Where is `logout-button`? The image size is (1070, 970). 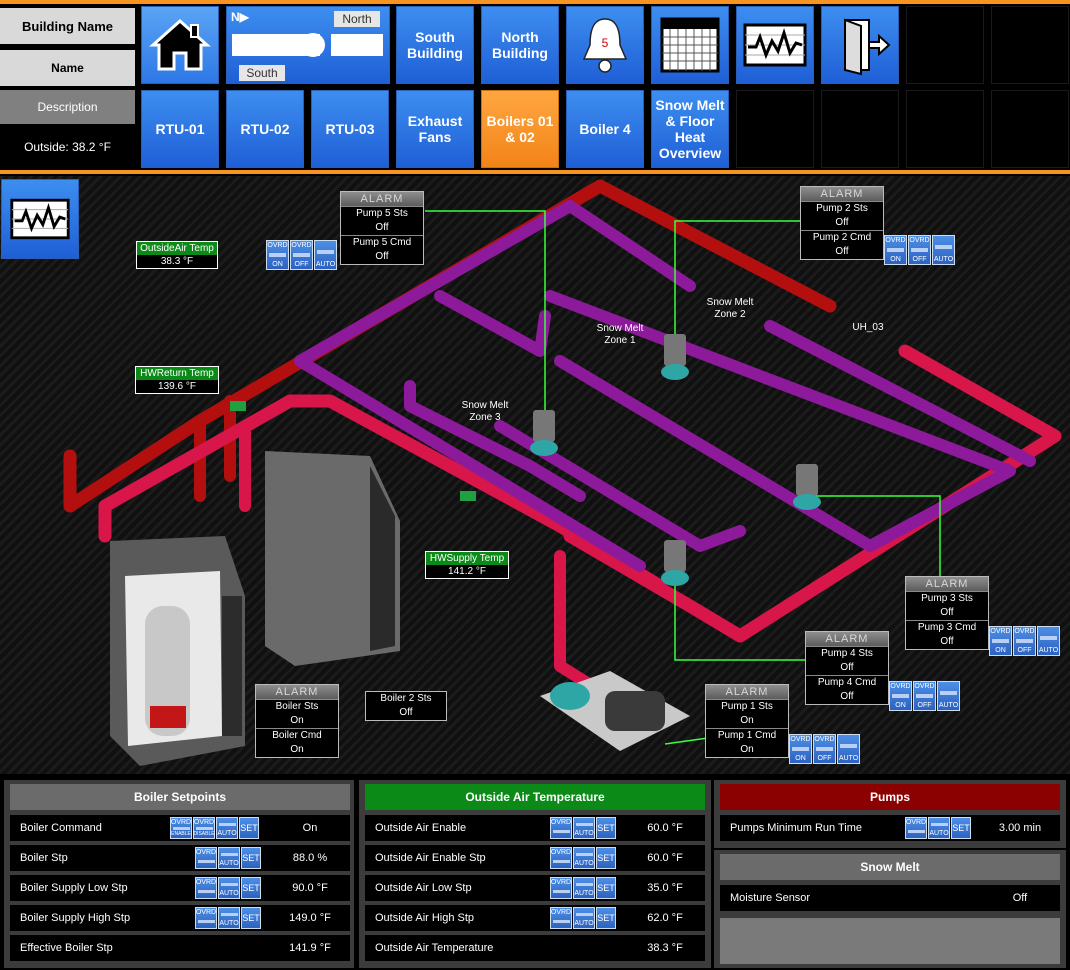
logout-button is located at coordinates (860, 45).